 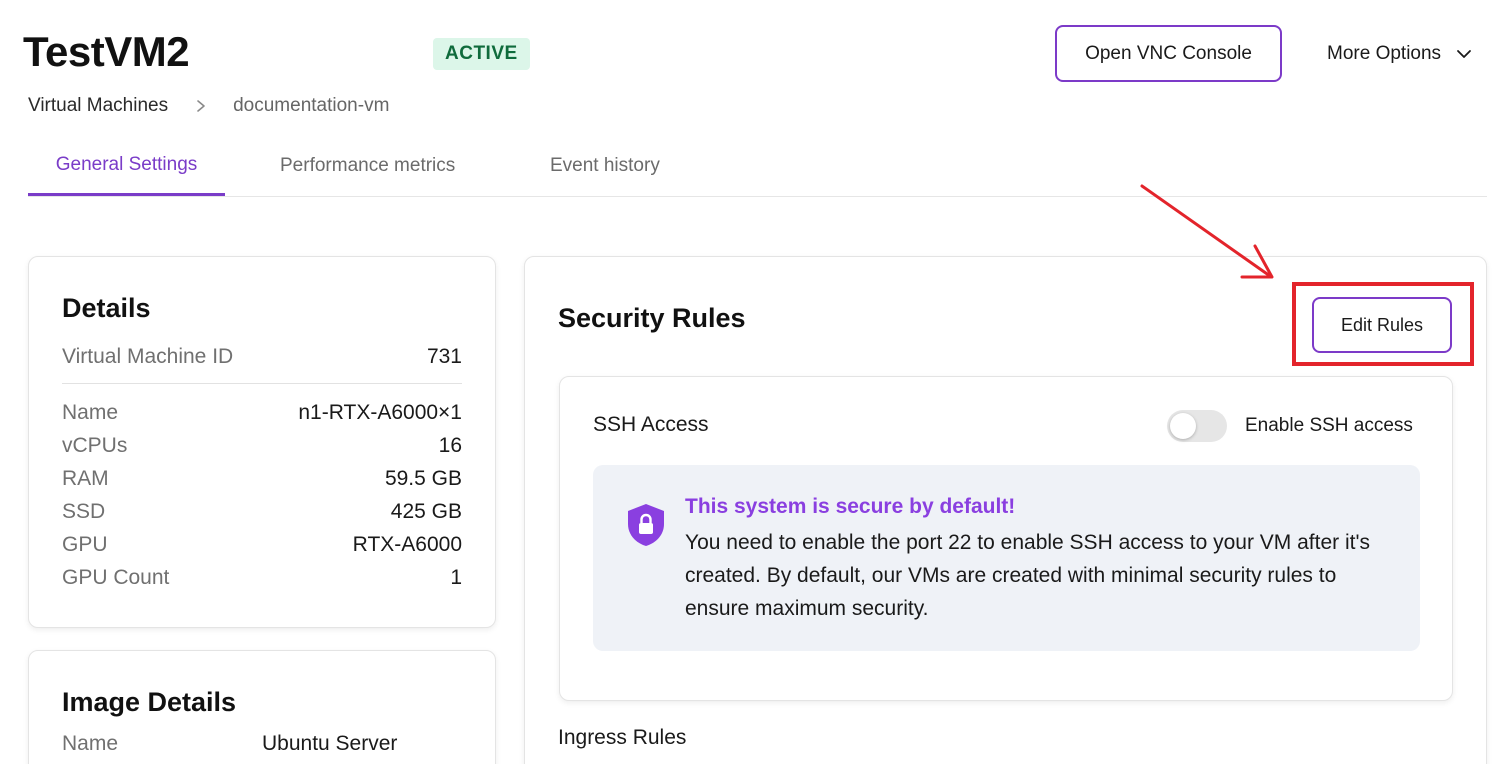 I want to click on enable-ssh-label: Enable SSH access, so click(x=1329, y=425).